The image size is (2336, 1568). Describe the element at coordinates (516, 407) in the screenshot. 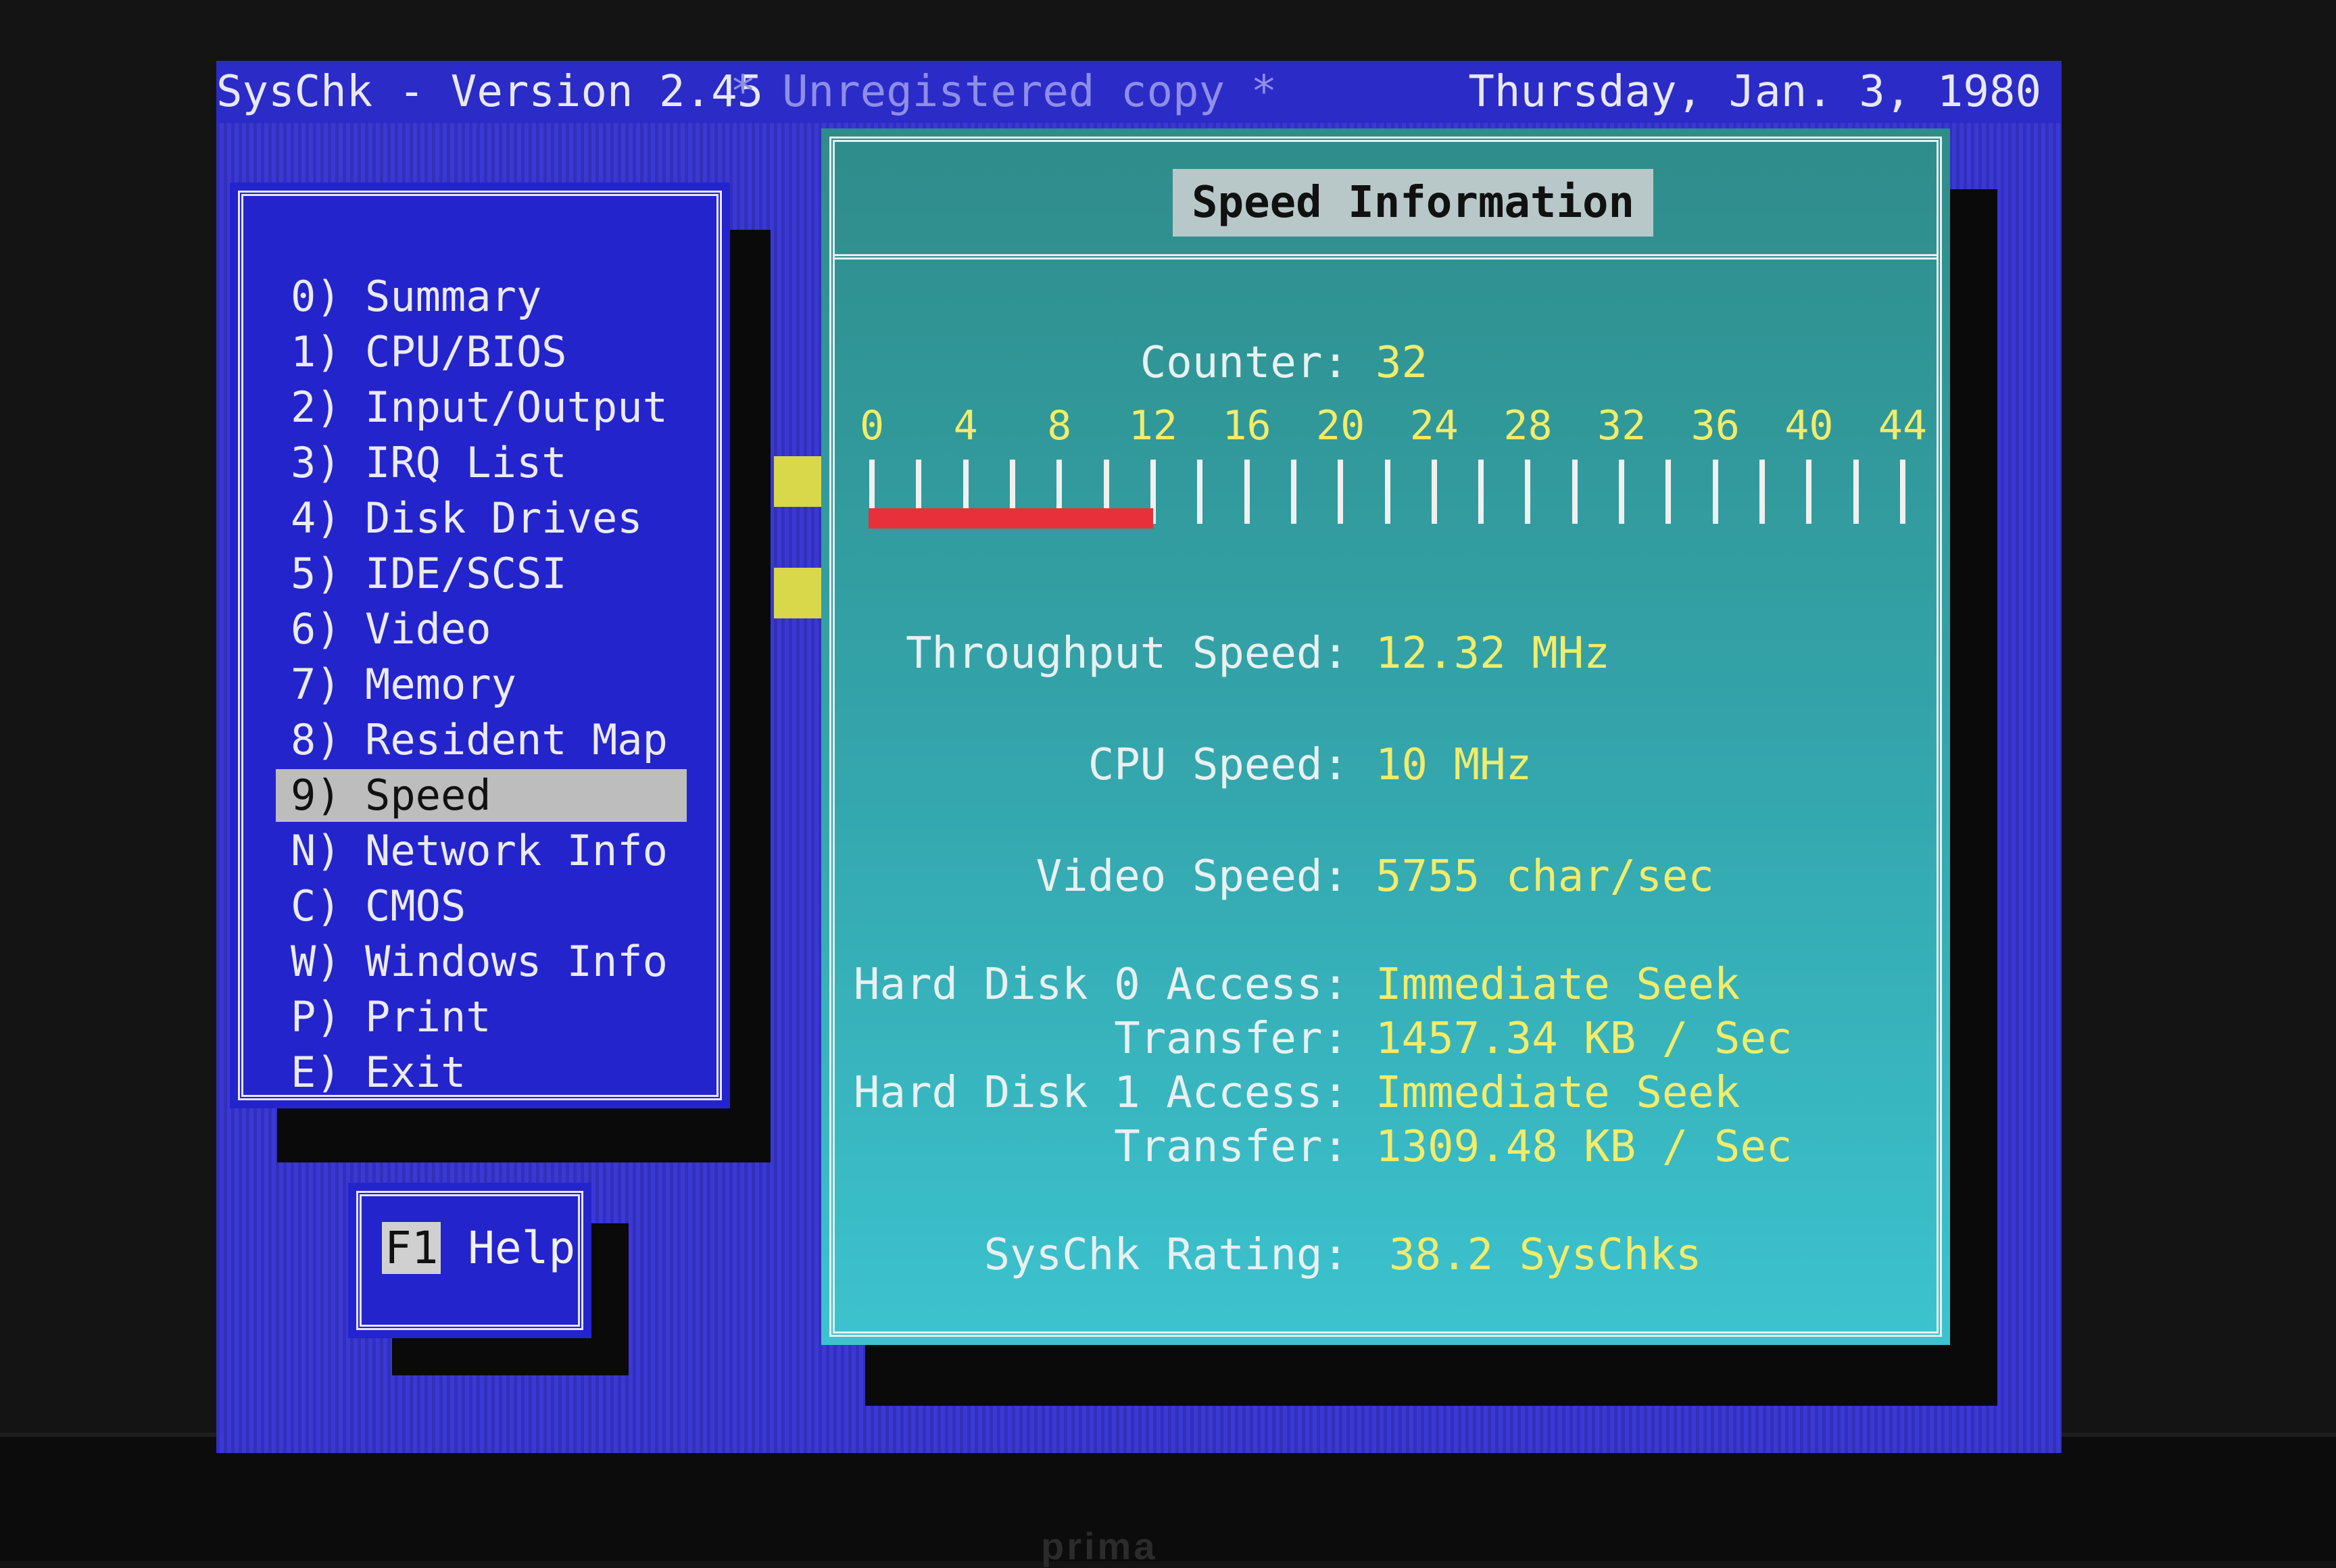

I see `menu-item-label: Input/Output` at that location.